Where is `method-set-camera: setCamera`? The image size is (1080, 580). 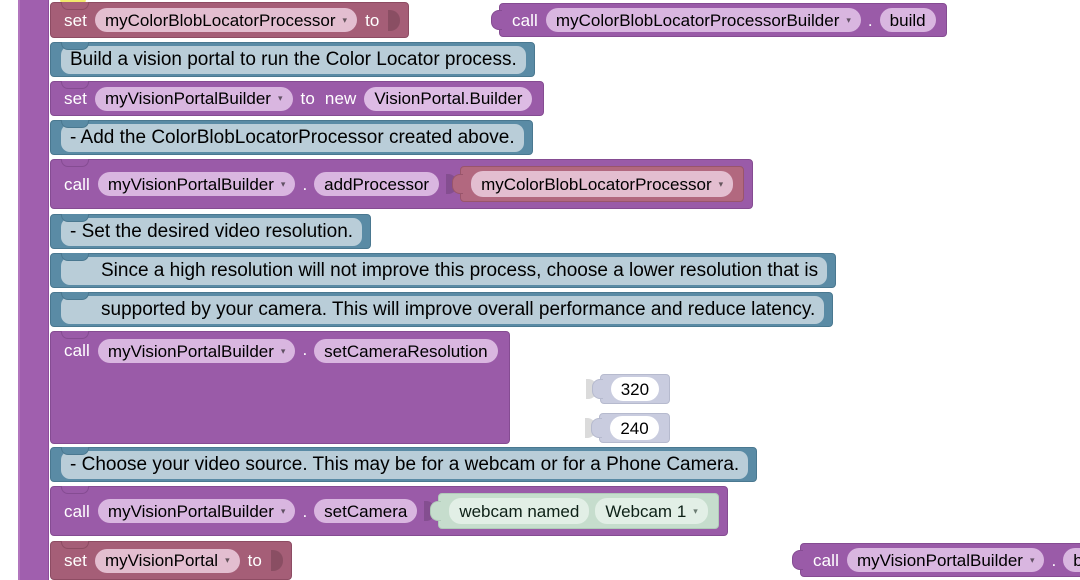
method-set-camera: setCamera is located at coordinates (366, 511).